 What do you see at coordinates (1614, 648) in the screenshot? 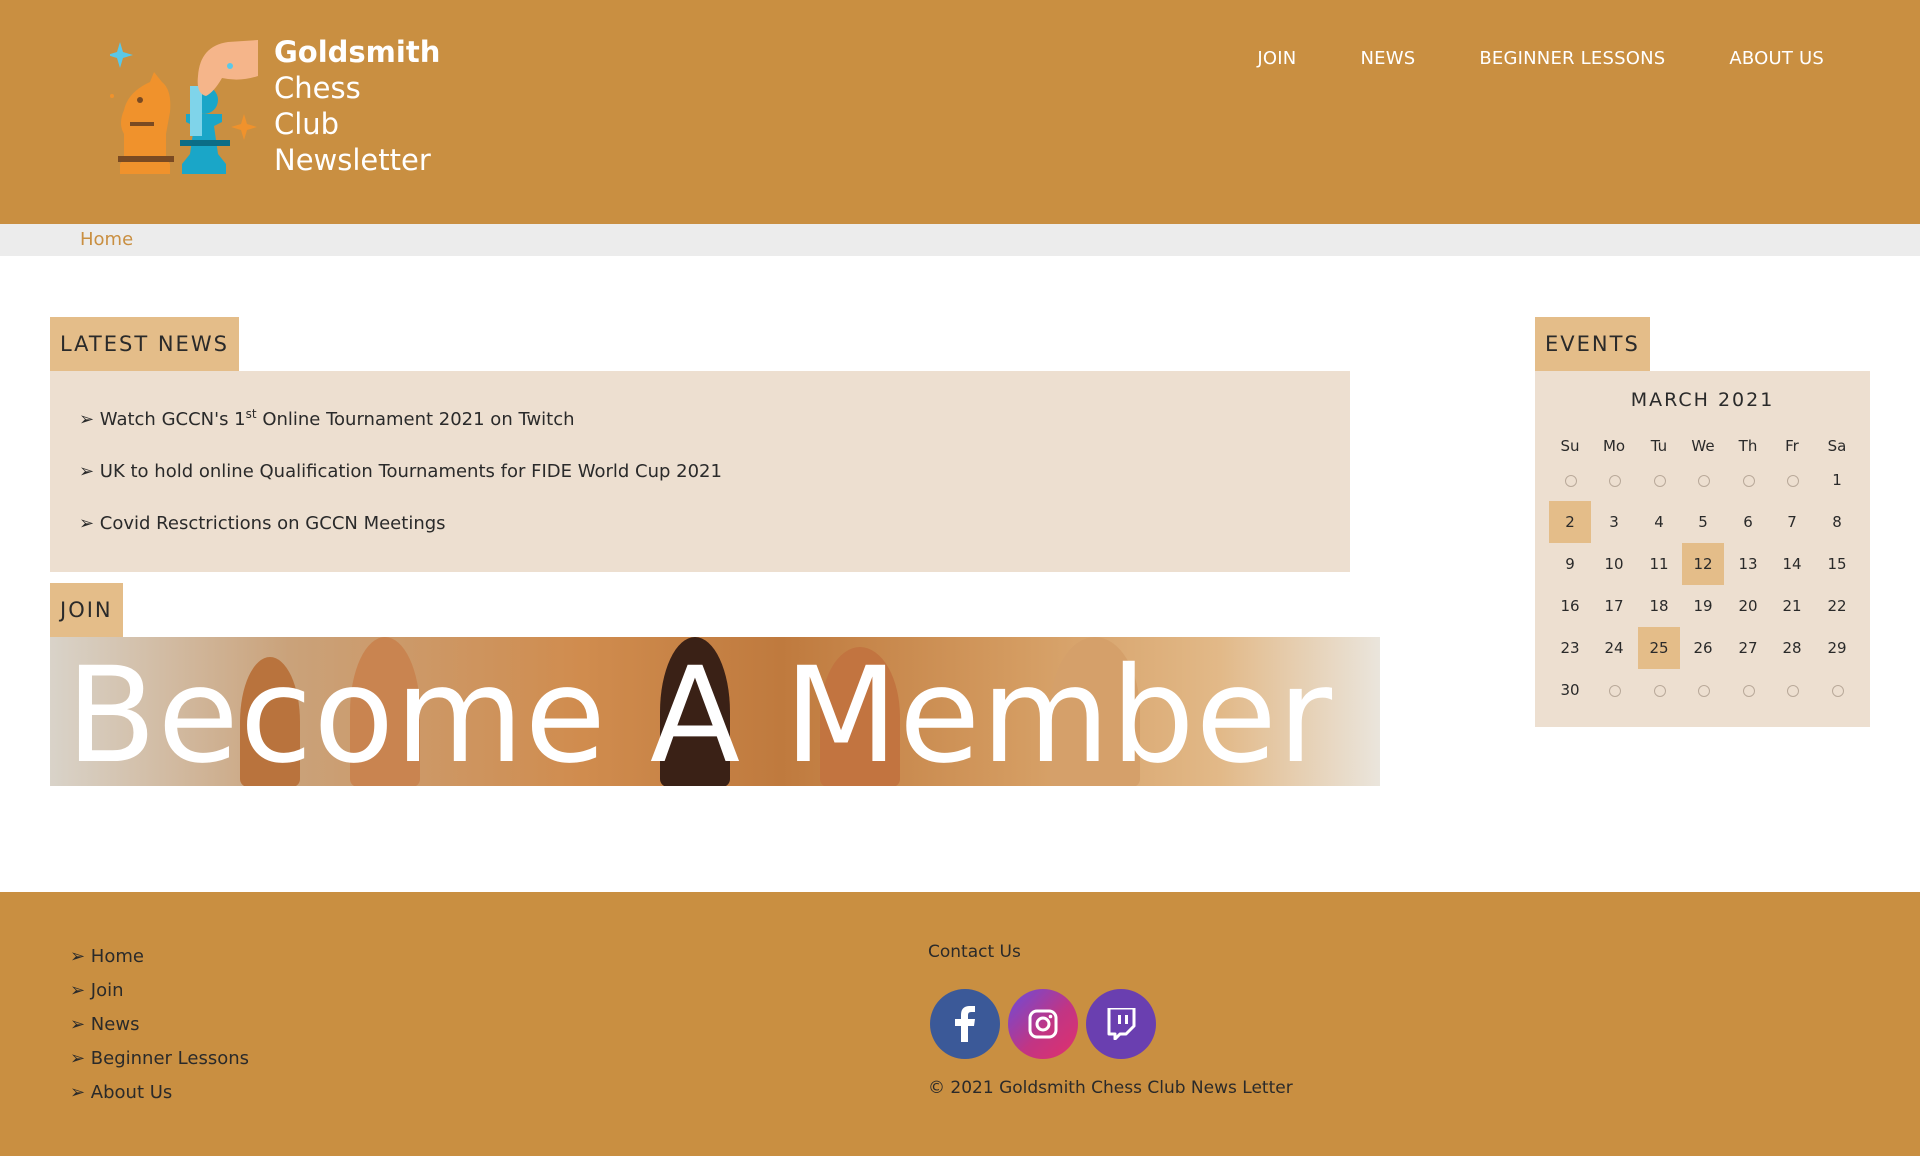
I see `calendar-day: 24` at bounding box center [1614, 648].